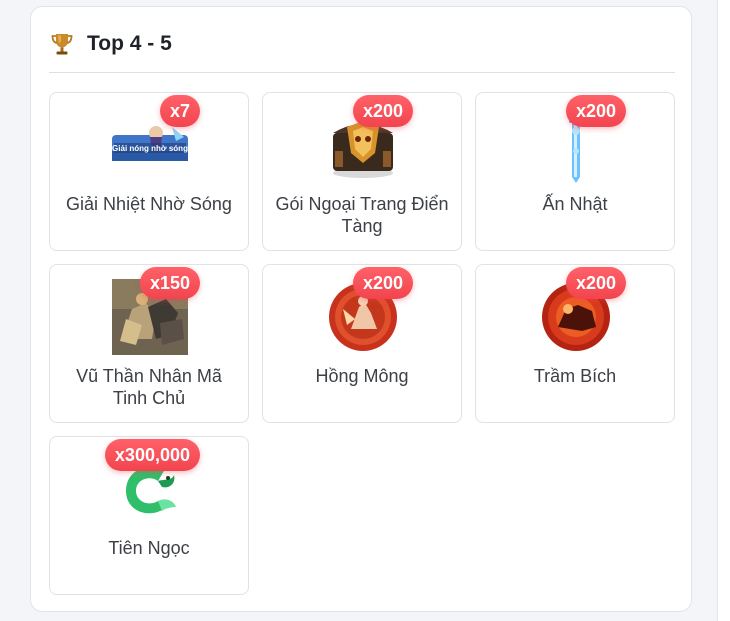 The height and width of the screenshot is (621, 730). I want to click on reward-item-tien-ngoc: x300,000 Tiên Ngọc, so click(149, 515).